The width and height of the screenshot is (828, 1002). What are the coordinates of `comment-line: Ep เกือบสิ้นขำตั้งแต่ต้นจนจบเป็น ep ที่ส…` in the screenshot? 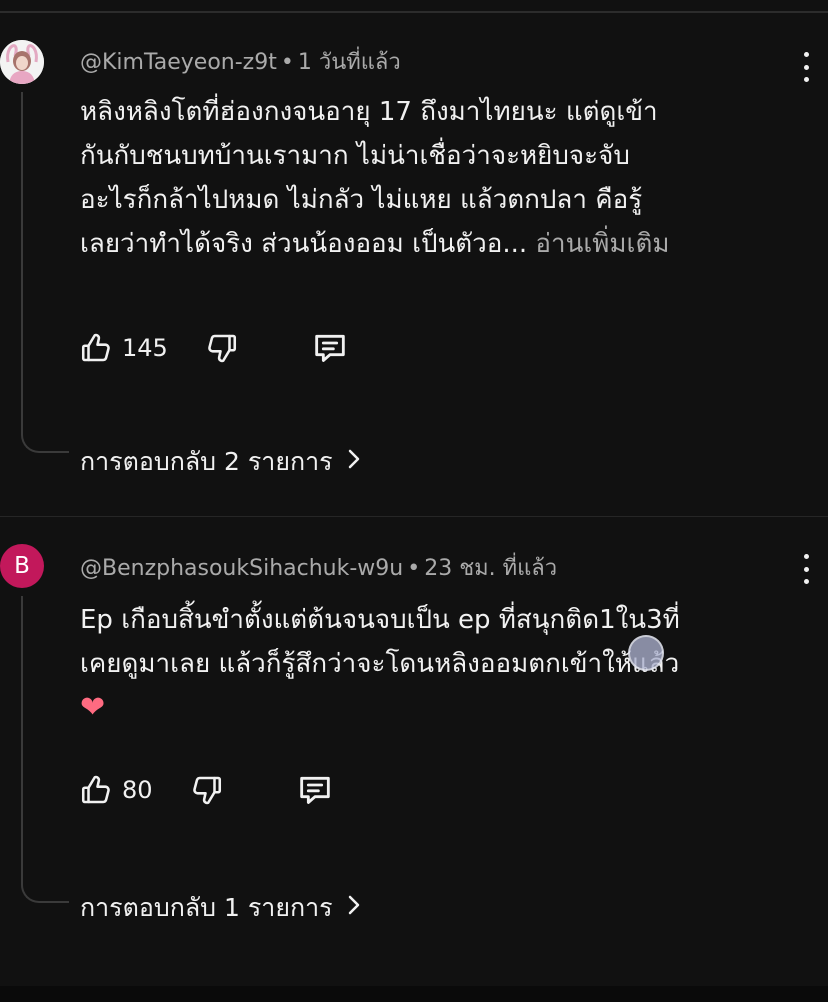 It's located at (380, 620).